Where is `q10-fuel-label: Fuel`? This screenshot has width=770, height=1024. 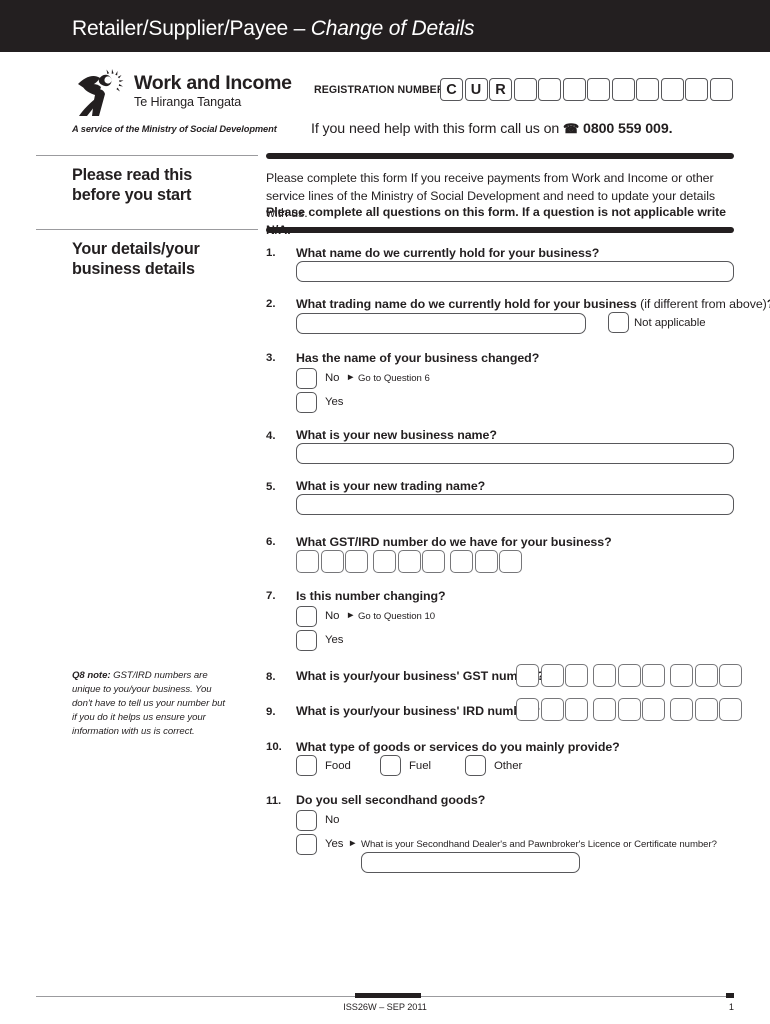 q10-fuel-label: Fuel is located at coordinates (420, 766).